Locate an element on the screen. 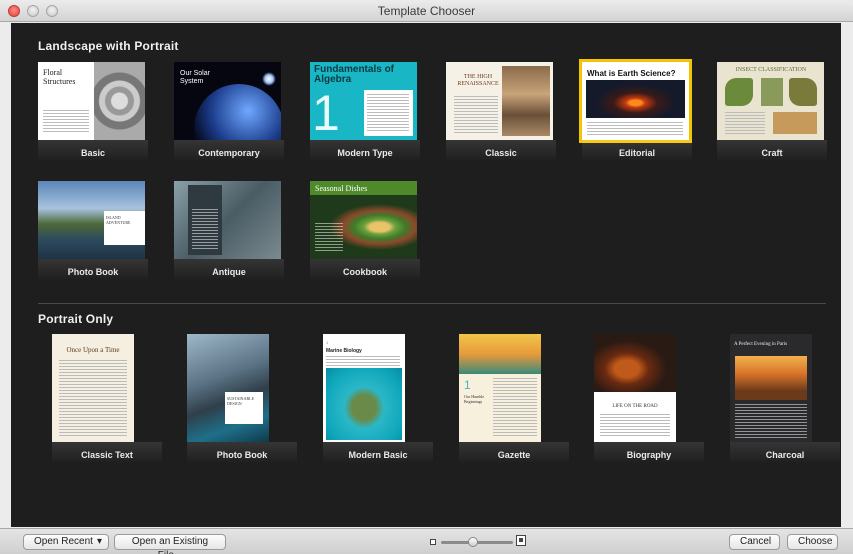 Image resolution: width=853 pixels, height=554 pixels. template-label: Modern Basic is located at coordinates (378, 455).